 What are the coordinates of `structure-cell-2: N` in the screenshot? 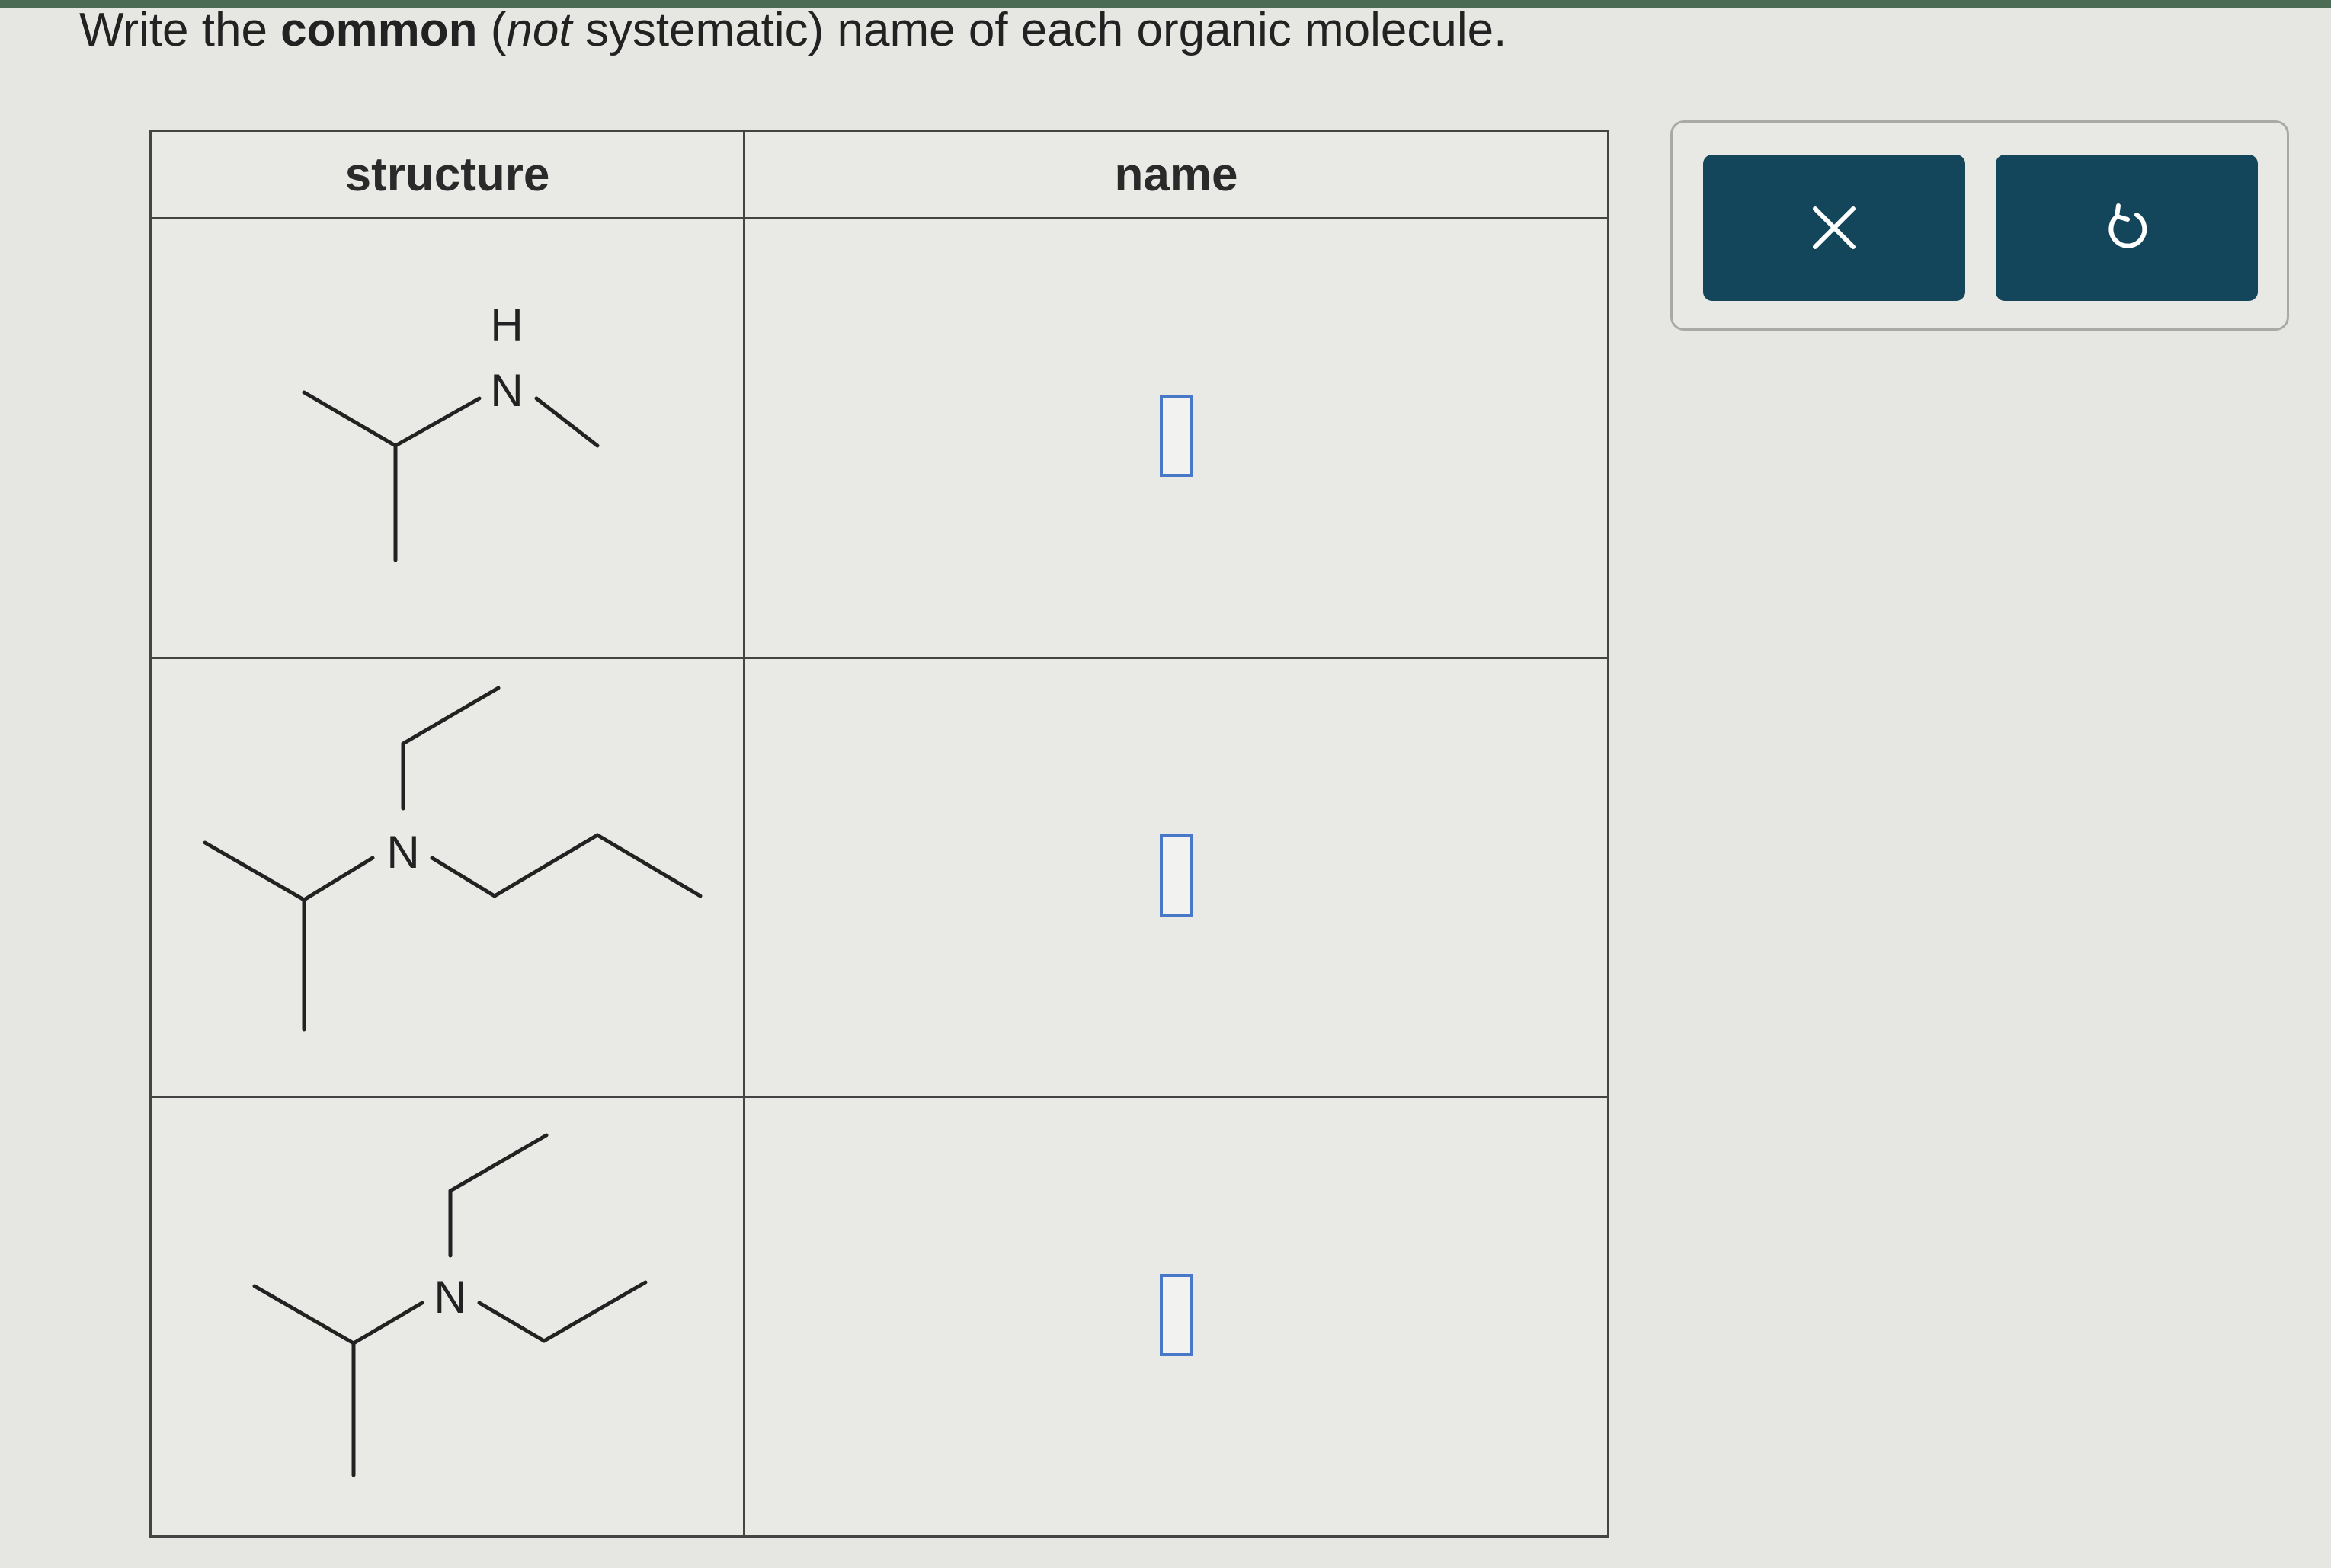 It's located at (447, 877).